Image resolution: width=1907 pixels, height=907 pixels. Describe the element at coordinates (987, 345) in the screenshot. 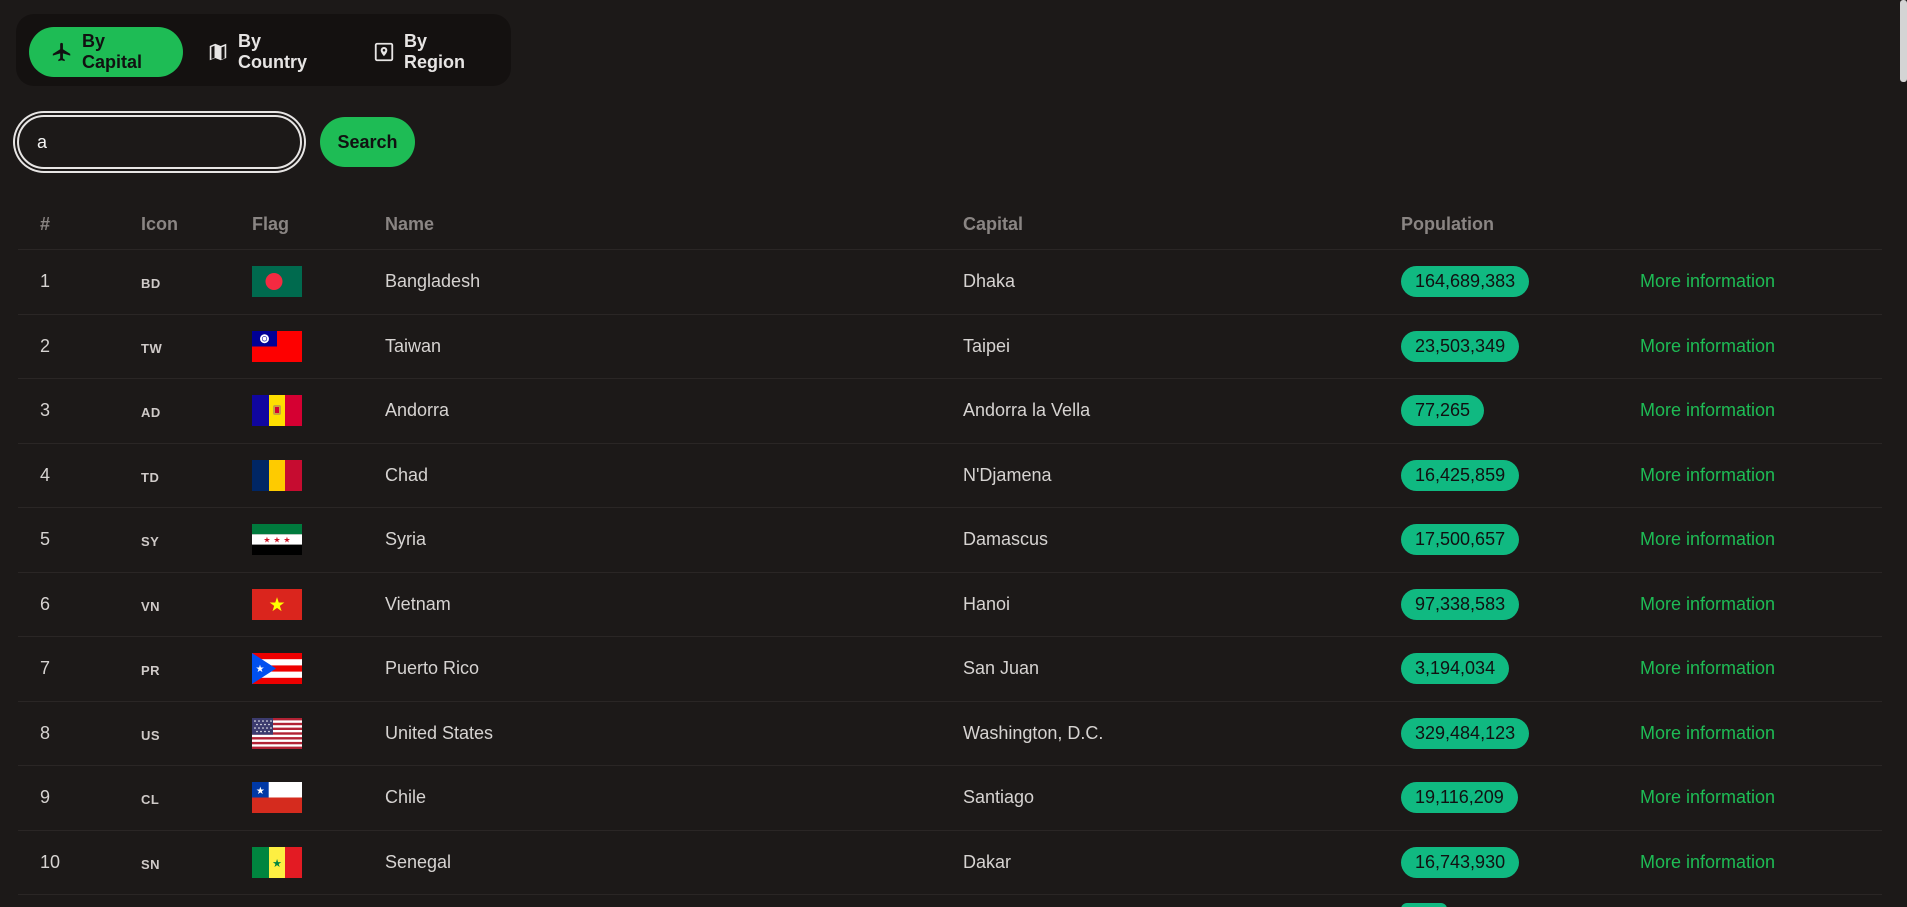

I see `capital-name: Taipei` at that location.